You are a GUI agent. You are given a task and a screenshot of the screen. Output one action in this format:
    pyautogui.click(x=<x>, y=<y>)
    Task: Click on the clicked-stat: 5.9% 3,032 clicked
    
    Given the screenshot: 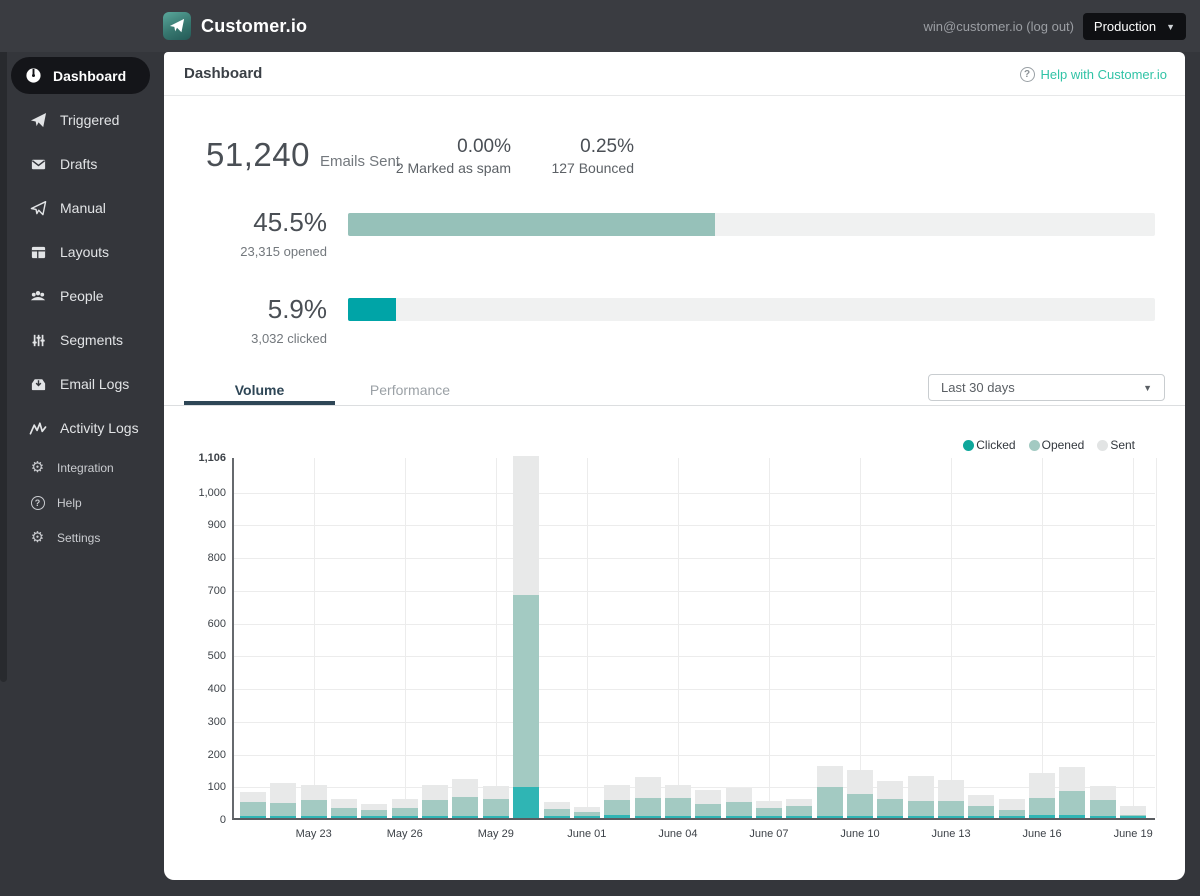 What is the action you would take?
    pyautogui.click(x=255, y=320)
    